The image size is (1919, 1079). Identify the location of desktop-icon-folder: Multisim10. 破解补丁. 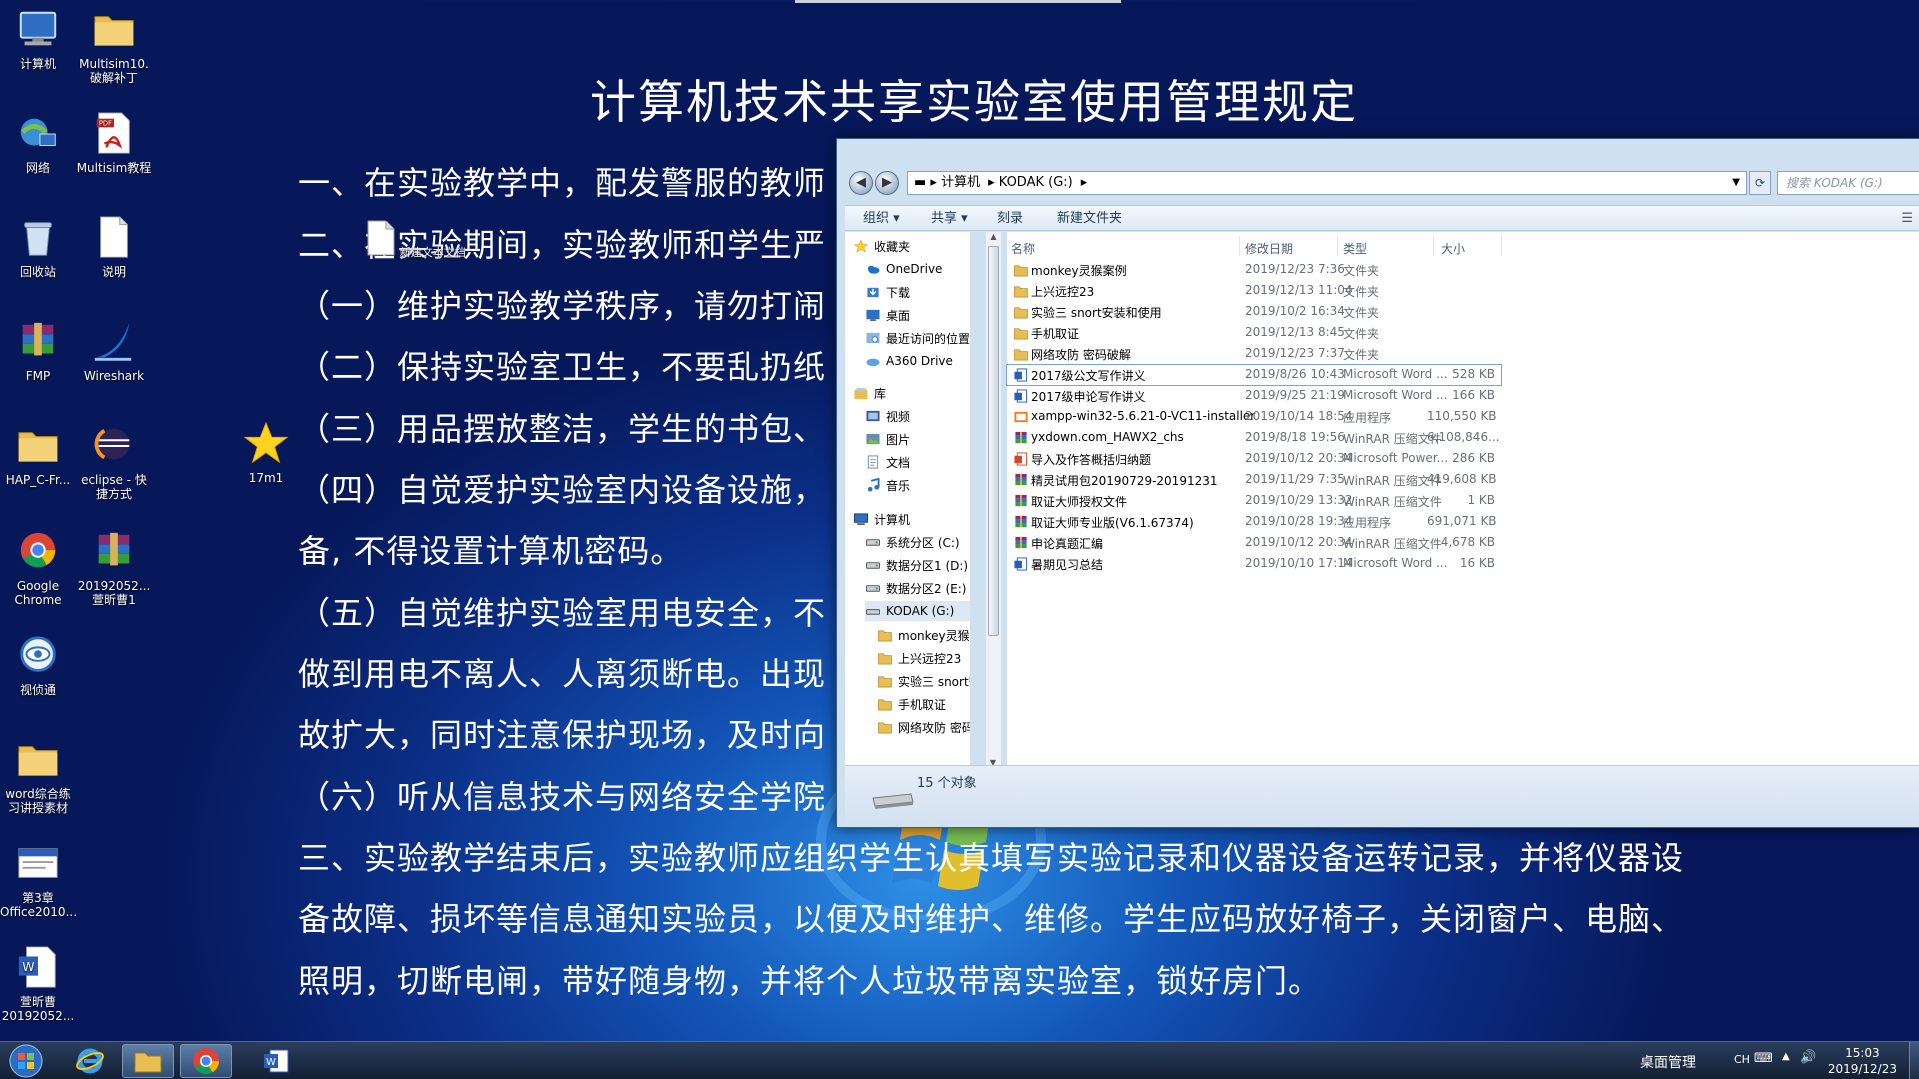
(114, 45).